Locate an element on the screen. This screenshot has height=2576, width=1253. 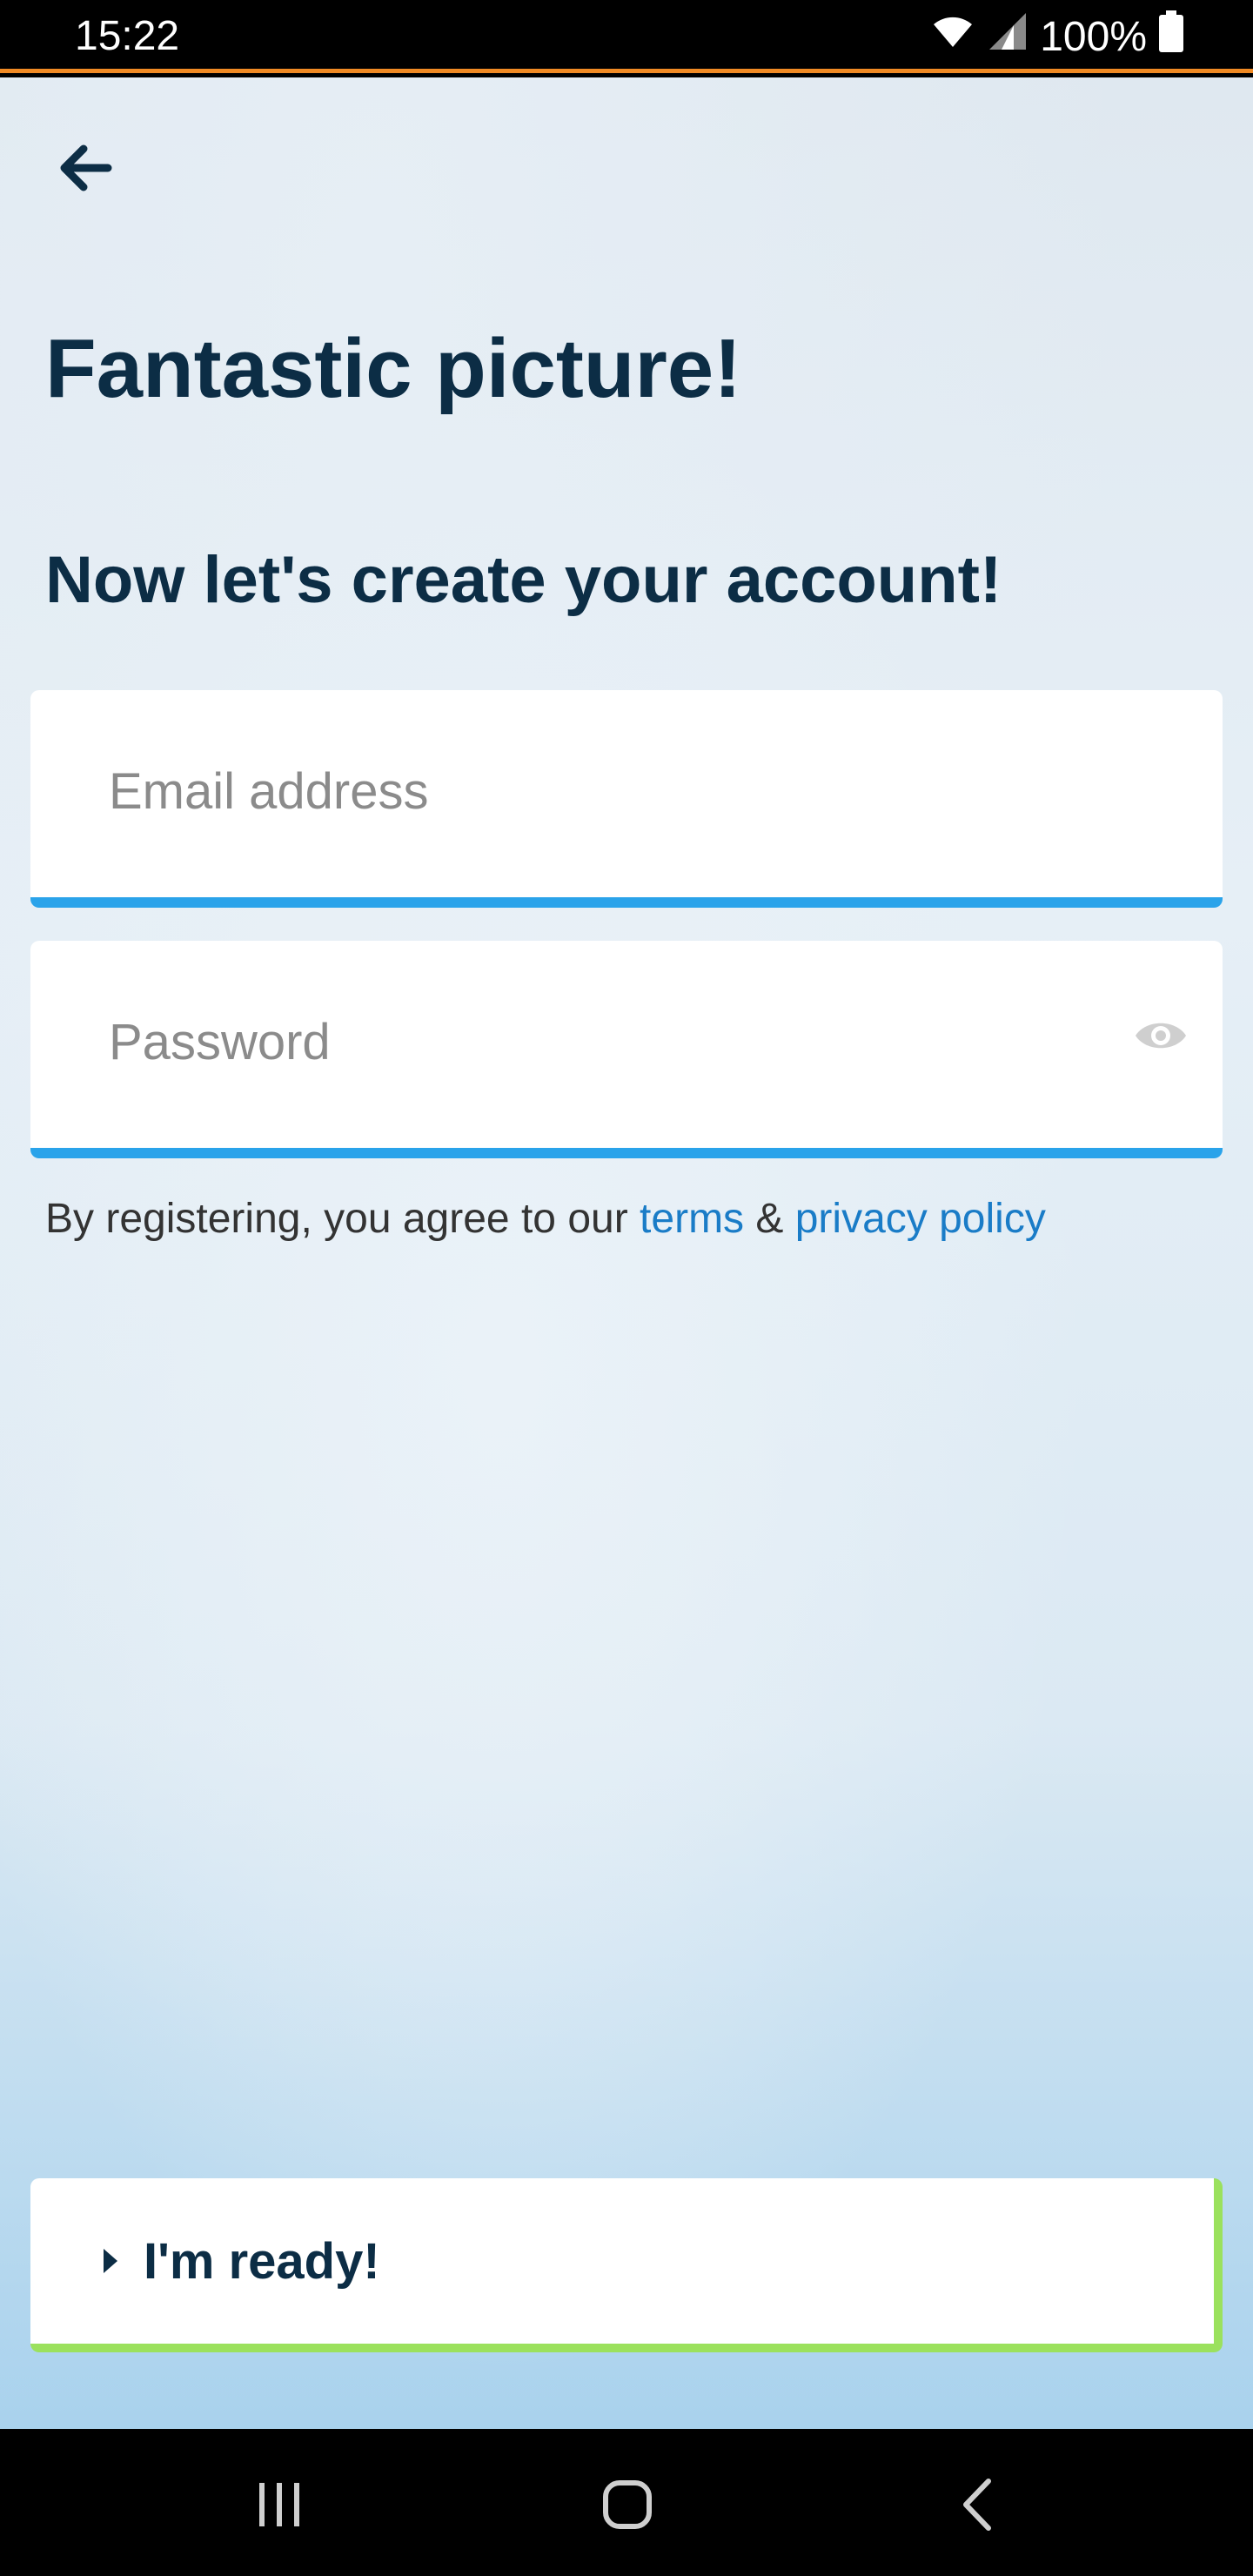
password-field-container is located at coordinates (626, 1049).